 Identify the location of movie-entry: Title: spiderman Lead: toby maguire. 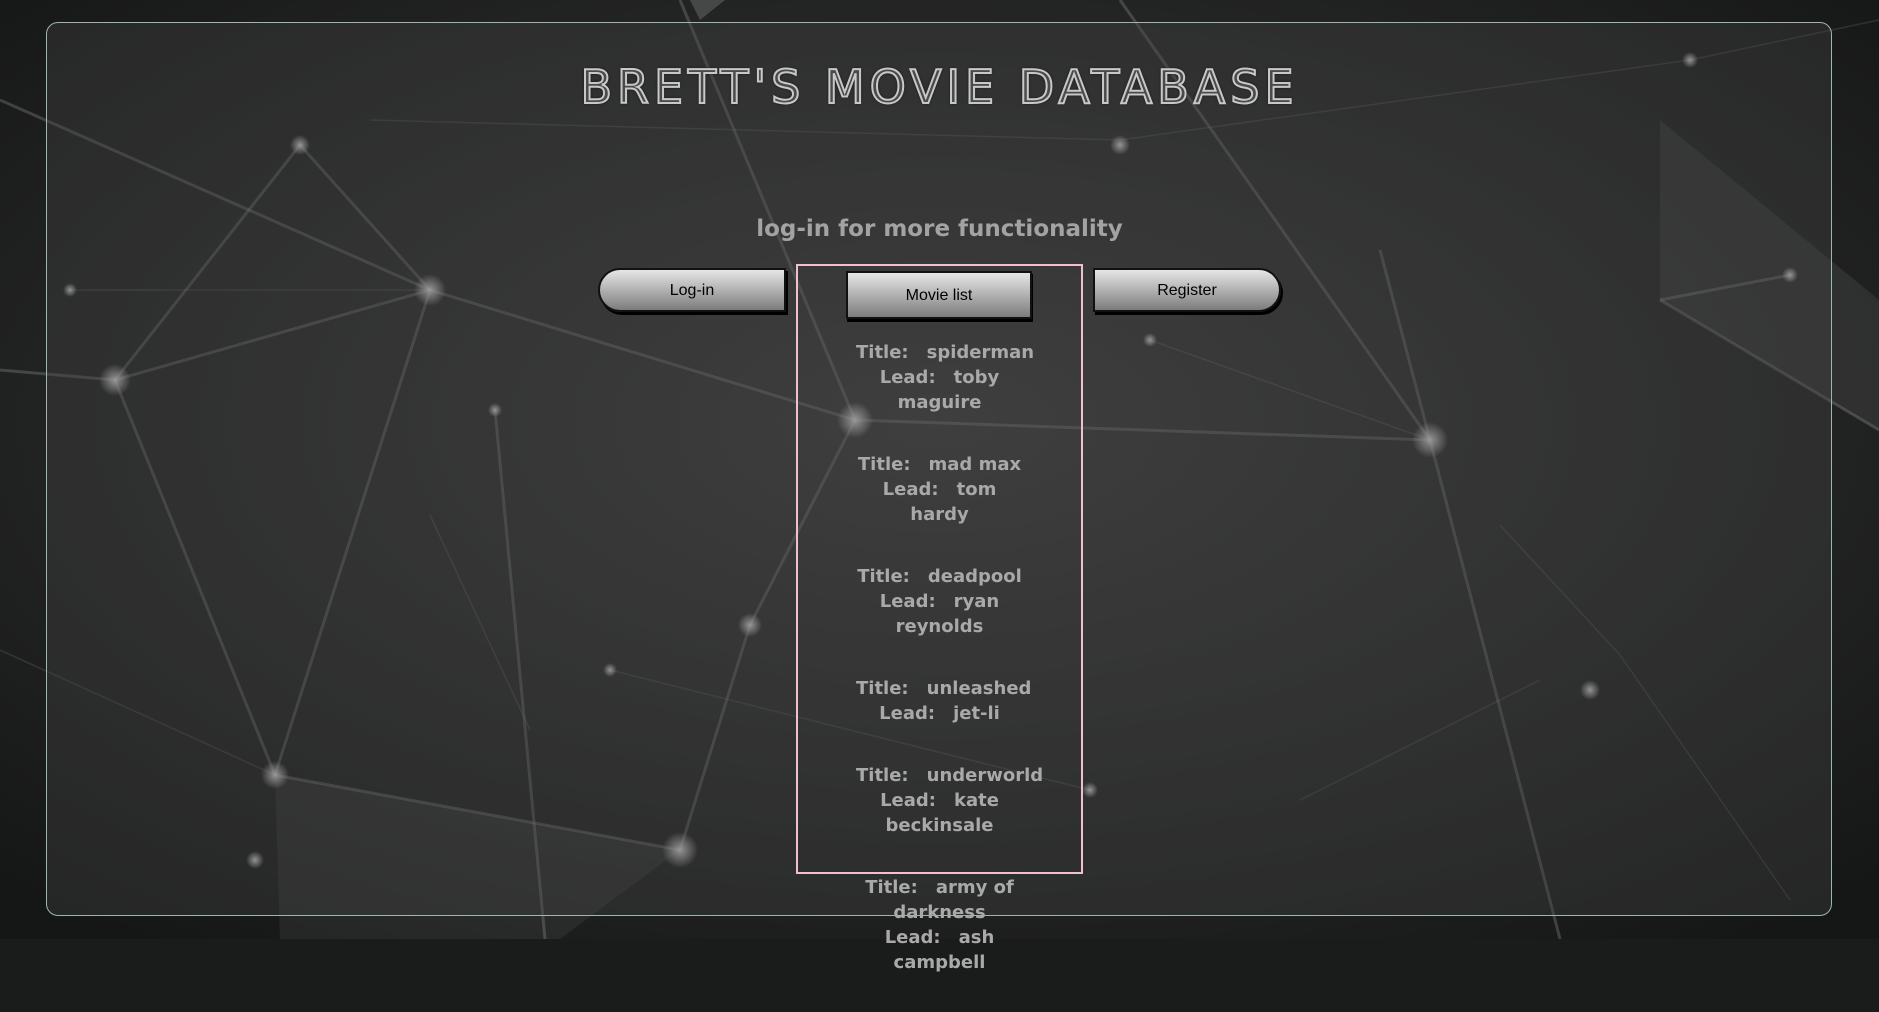
(939, 377).